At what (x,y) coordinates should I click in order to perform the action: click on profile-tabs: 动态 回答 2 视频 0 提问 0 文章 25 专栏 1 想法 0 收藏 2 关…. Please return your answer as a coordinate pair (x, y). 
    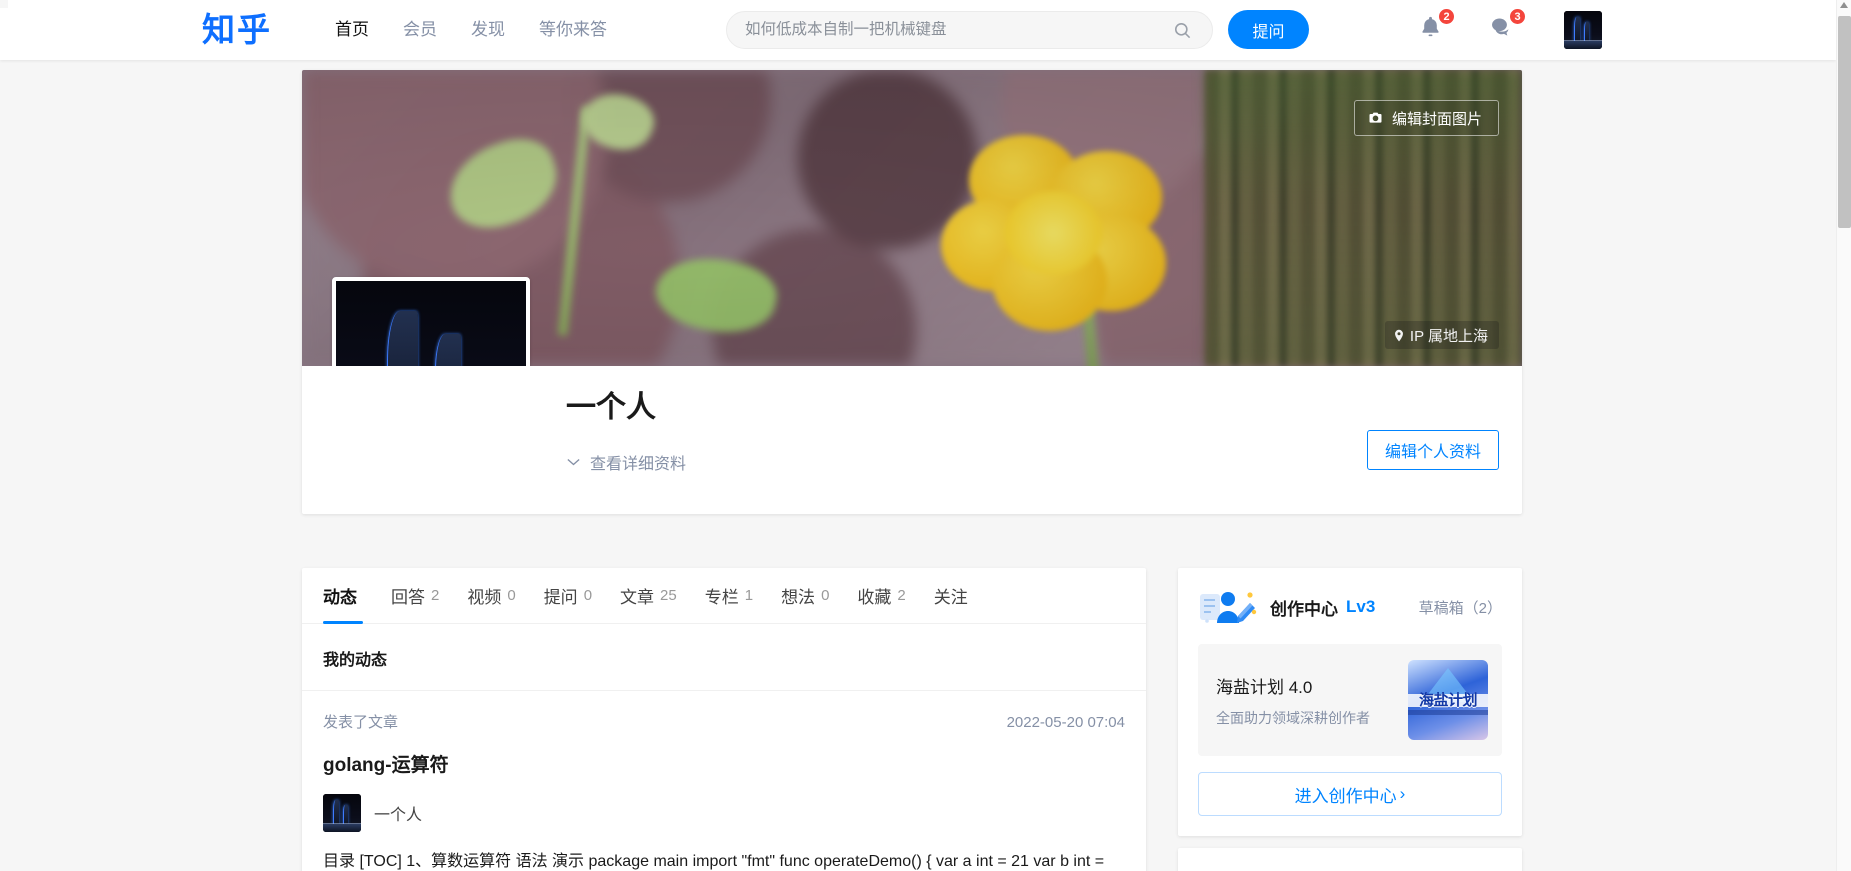
    Looking at the image, I should click on (724, 596).